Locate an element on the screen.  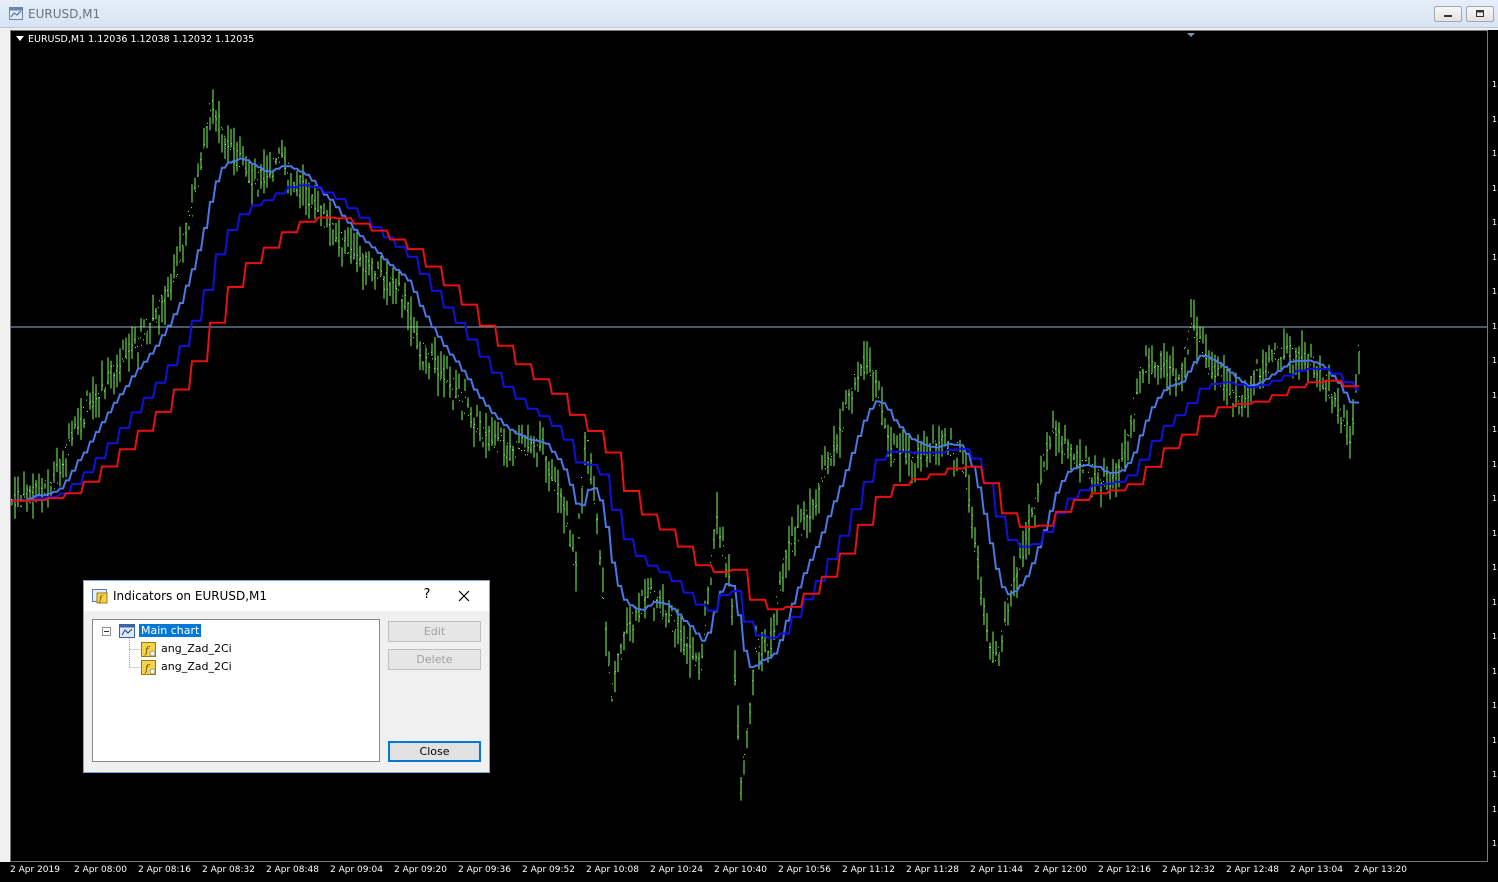
time-axis-label: 2 Apr 09:36 is located at coordinates (484, 870).